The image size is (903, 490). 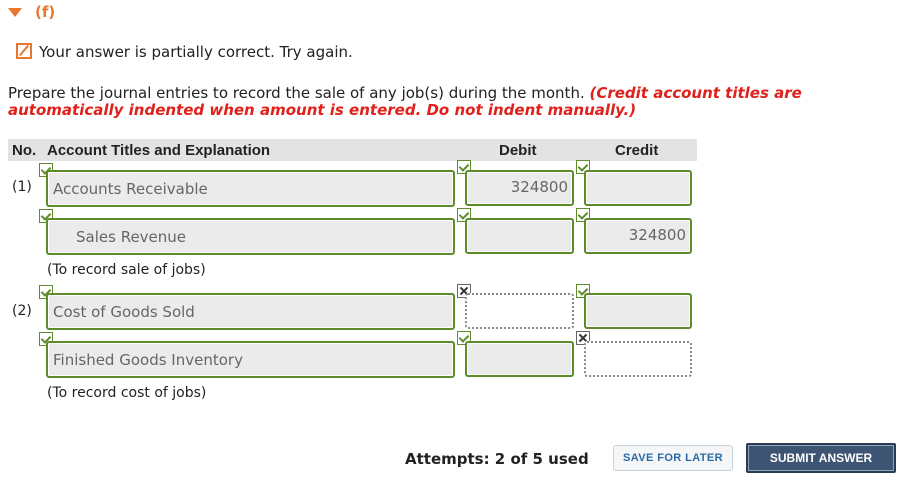 What do you see at coordinates (159, 150) in the screenshot?
I see `header-account: Account Titles and Explanation` at bounding box center [159, 150].